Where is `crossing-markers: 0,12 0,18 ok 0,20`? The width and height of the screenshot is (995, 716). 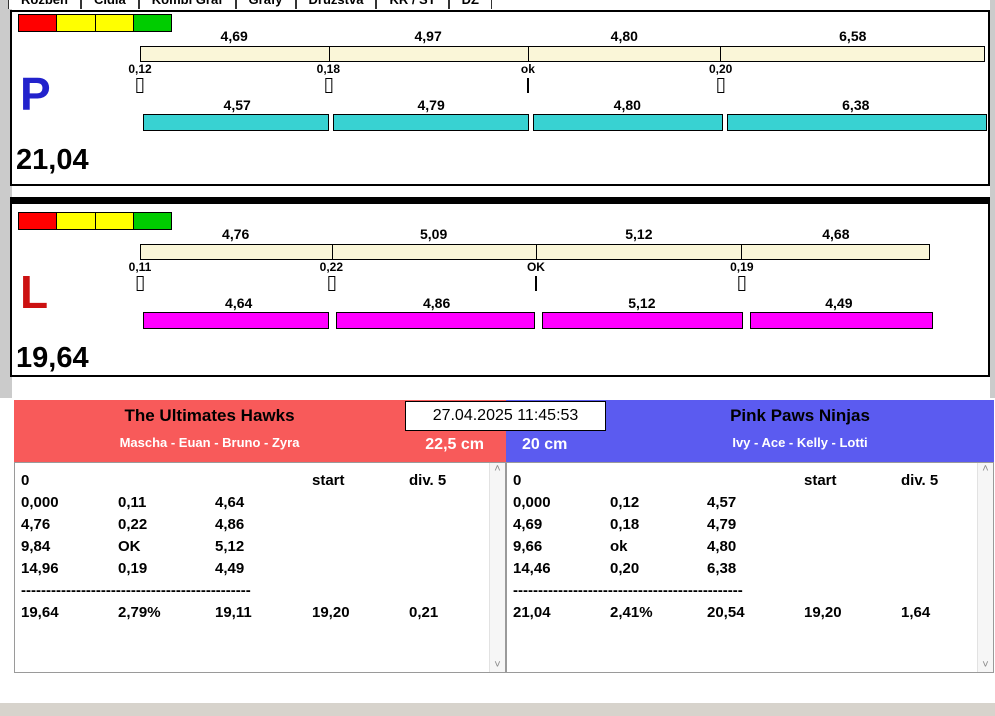
crossing-markers: 0,12 0,18 ok 0,20 is located at coordinates (556, 81).